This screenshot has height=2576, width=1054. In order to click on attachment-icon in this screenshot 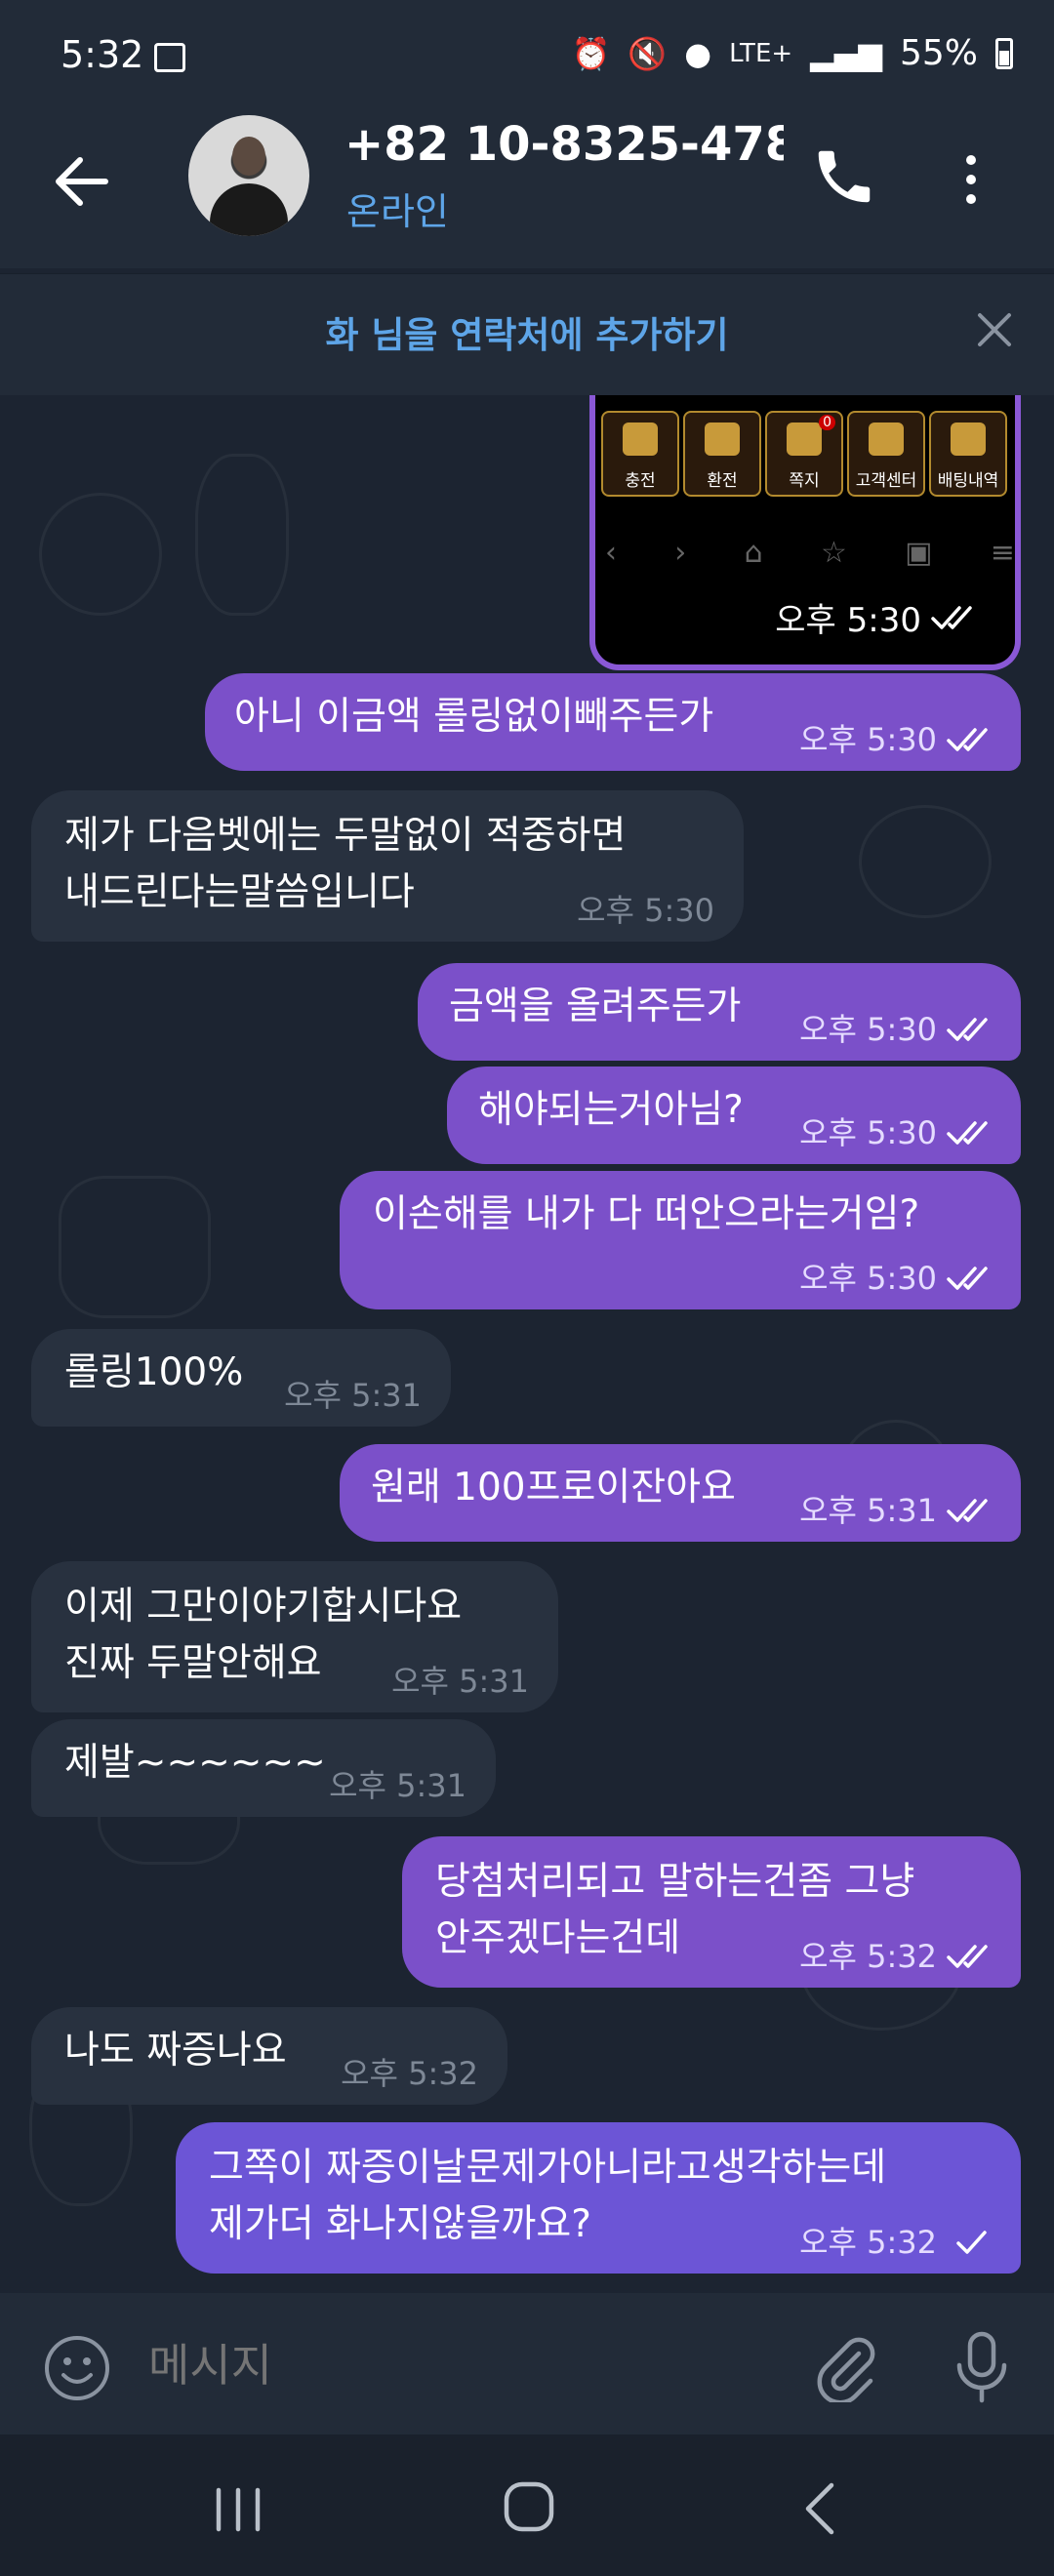, I will do `click(845, 2367)`.